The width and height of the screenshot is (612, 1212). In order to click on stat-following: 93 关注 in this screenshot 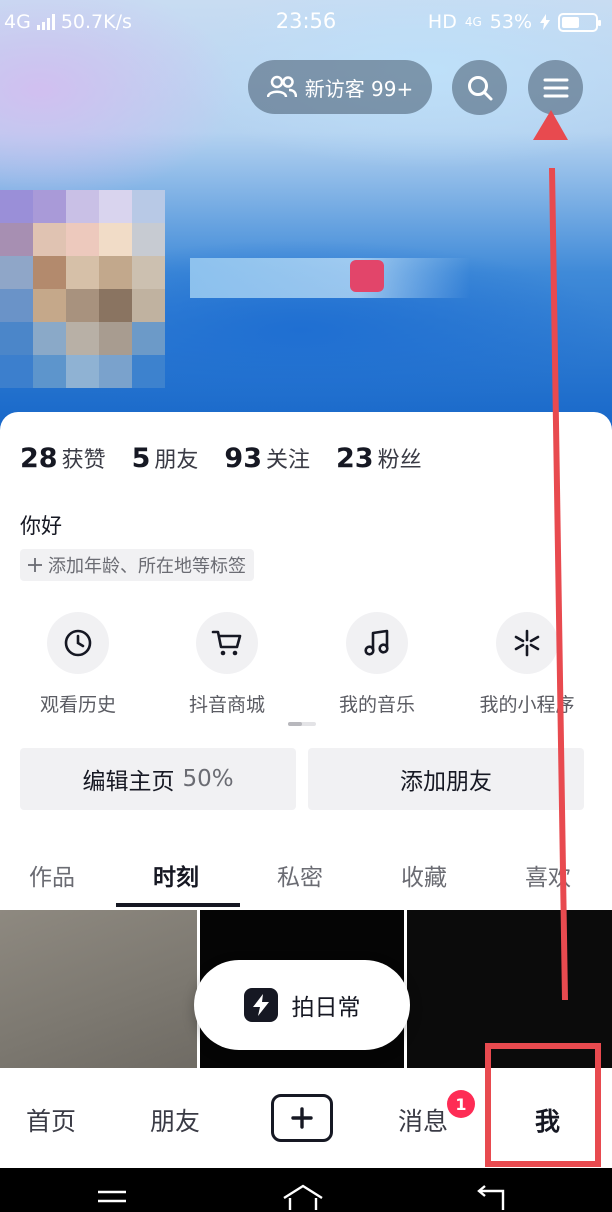, I will do `click(267, 458)`.